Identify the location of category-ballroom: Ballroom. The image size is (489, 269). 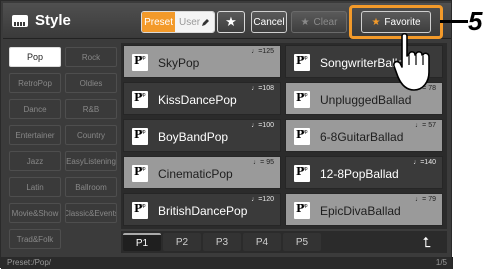
(91, 187).